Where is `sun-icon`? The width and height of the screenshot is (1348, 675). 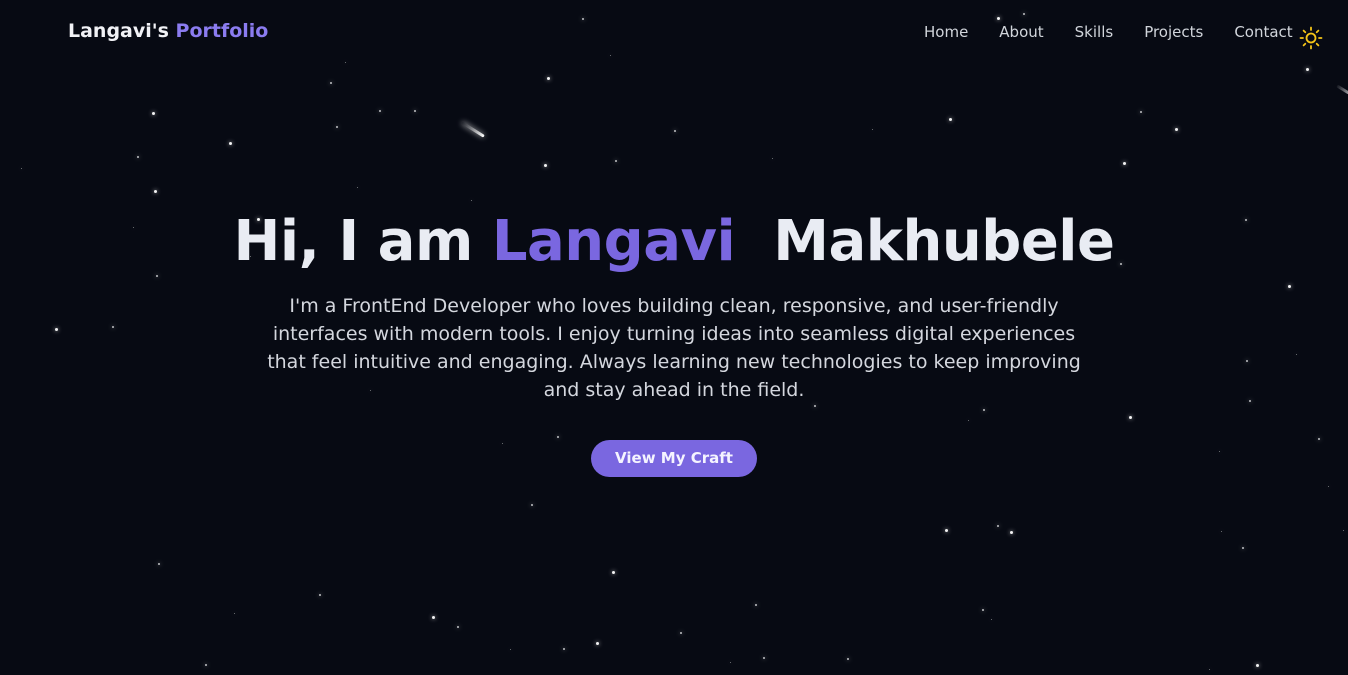 sun-icon is located at coordinates (1311, 38).